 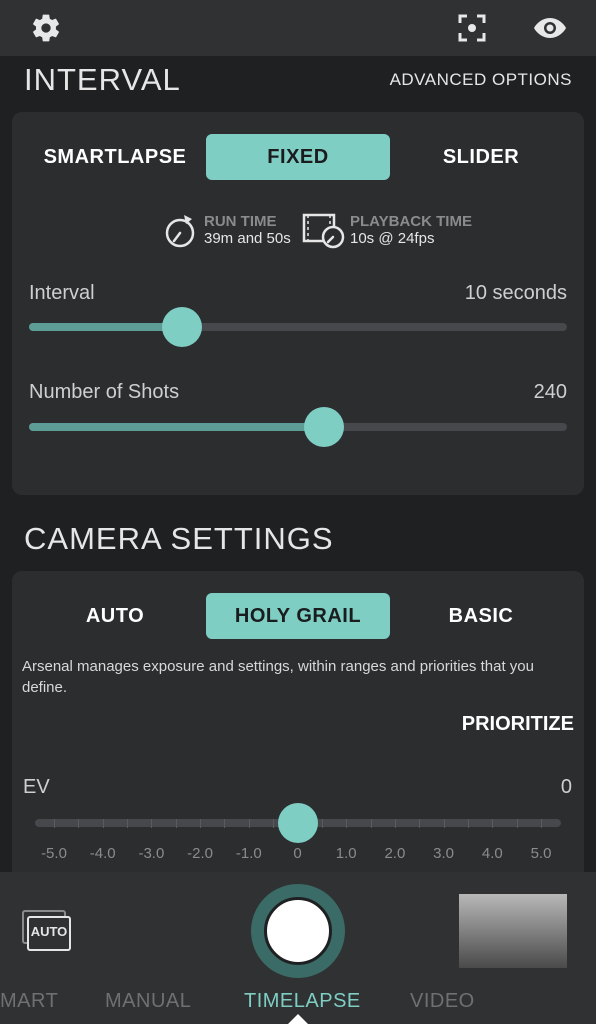 I want to click on active-mode-indicator, so click(x=298, y=1019).